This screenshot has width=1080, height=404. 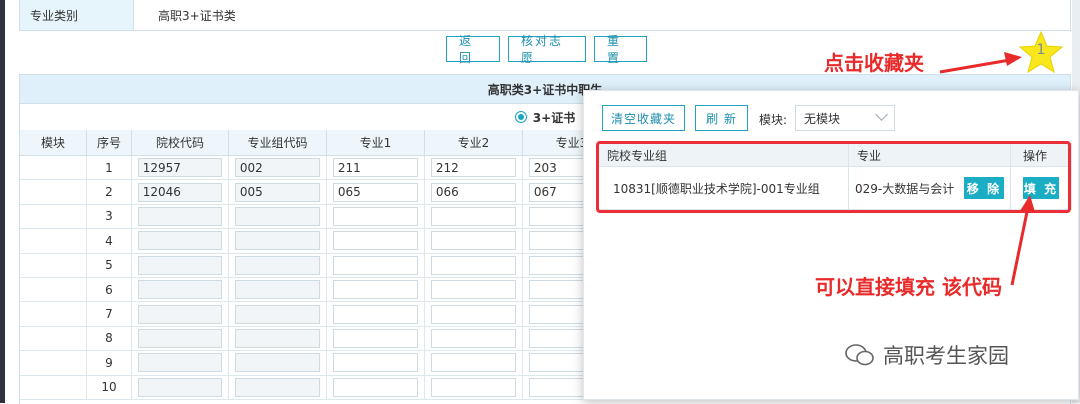 I want to click on seq-number: 1, so click(x=109, y=167).